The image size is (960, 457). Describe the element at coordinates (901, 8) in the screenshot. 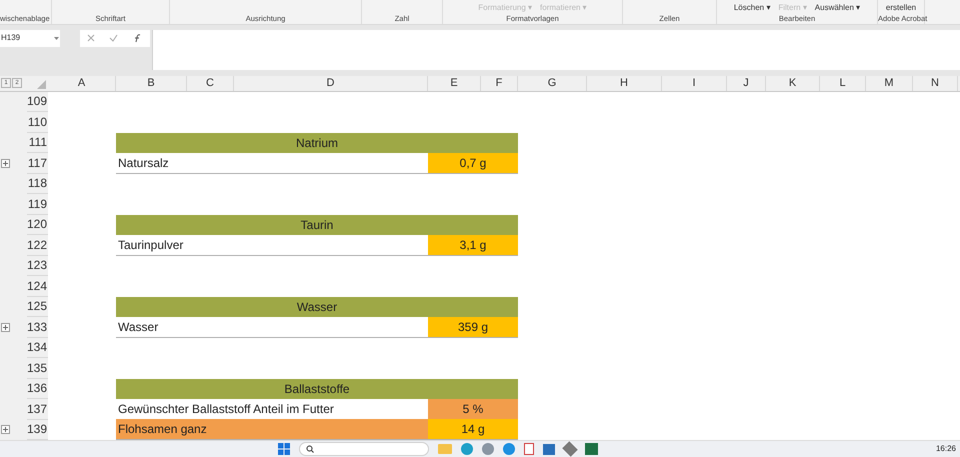

I see `ribbon-command: erstellen` at that location.